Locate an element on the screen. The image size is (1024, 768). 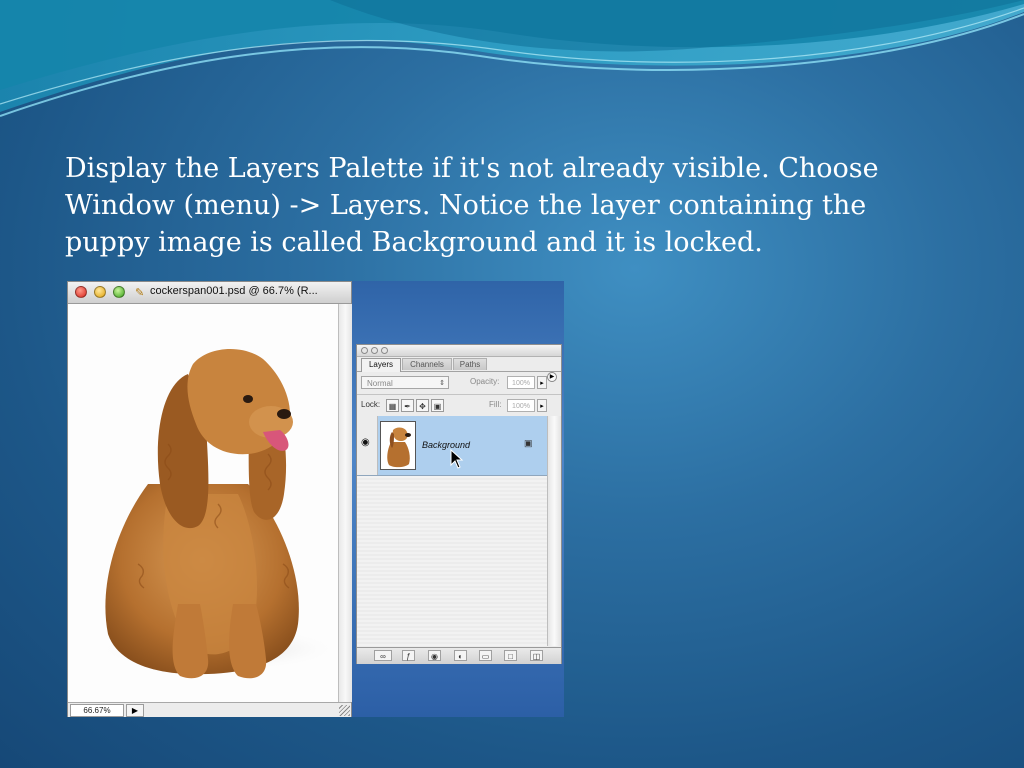
palette-tabs: Layers Channels Paths ▶ is located at coordinates (459, 369).